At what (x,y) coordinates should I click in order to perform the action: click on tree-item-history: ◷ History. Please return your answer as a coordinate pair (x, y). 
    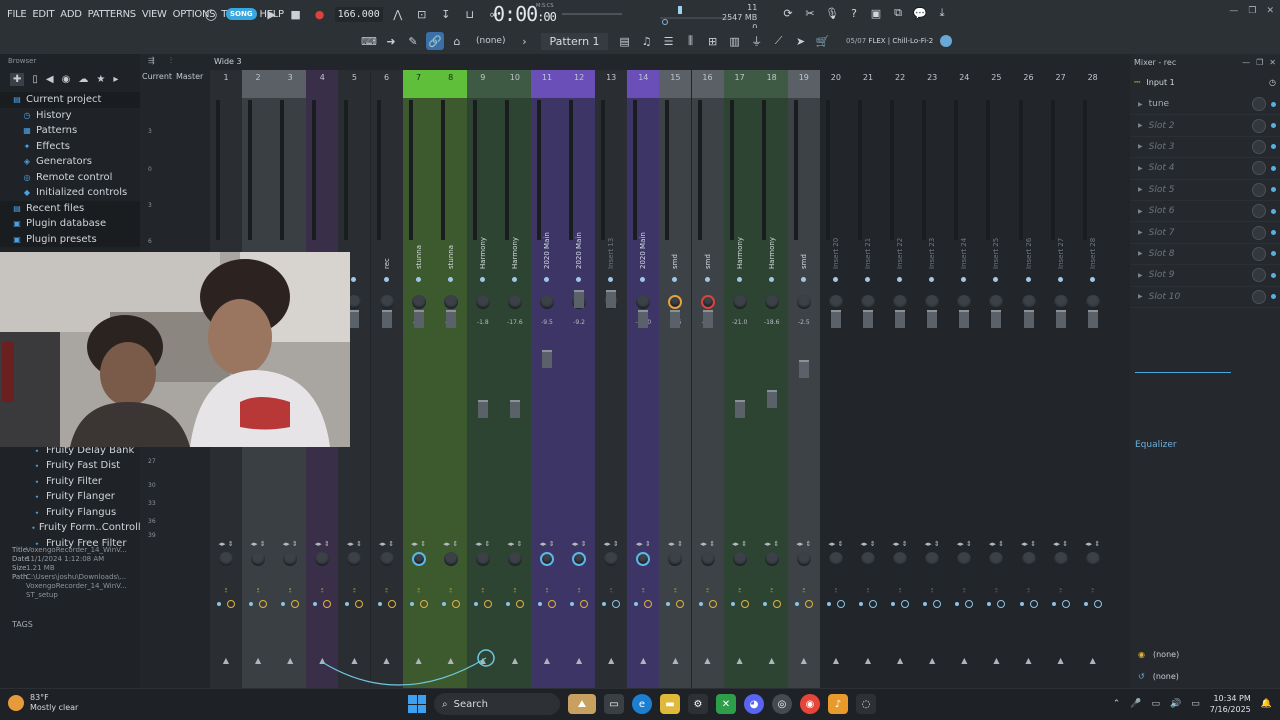
    Looking at the image, I should click on (70, 116).